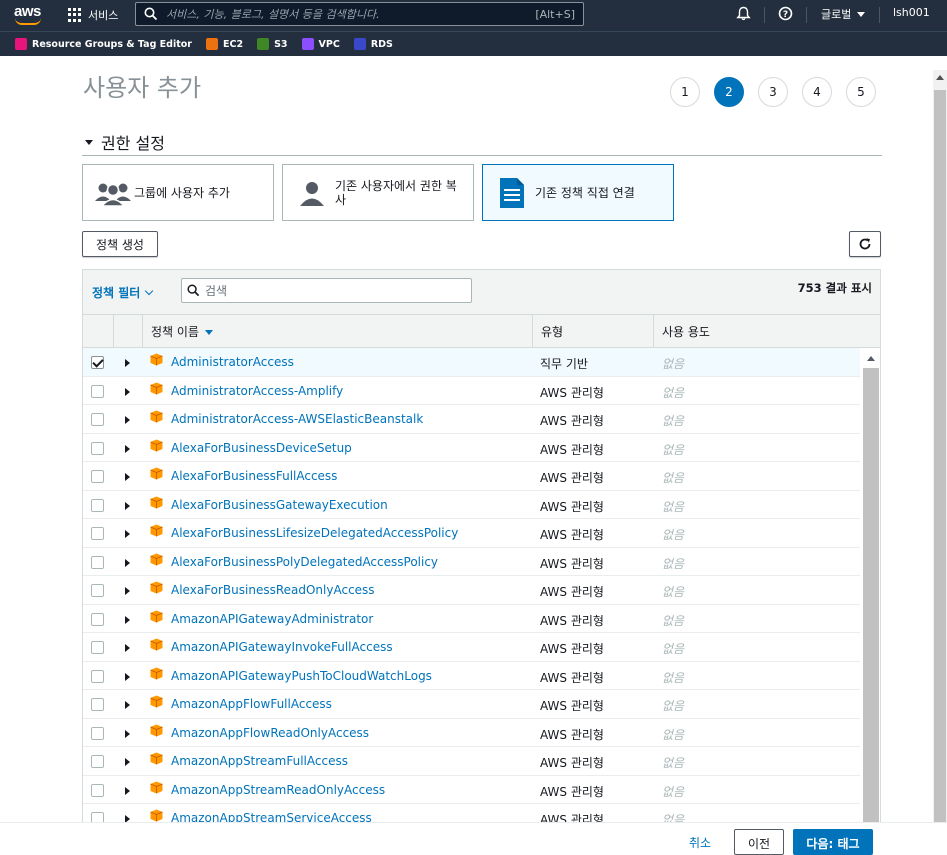  What do you see at coordinates (279, 505) in the screenshot?
I see `policy-name-link: AlexaForBusinessGatewayExecution` at bounding box center [279, 505].